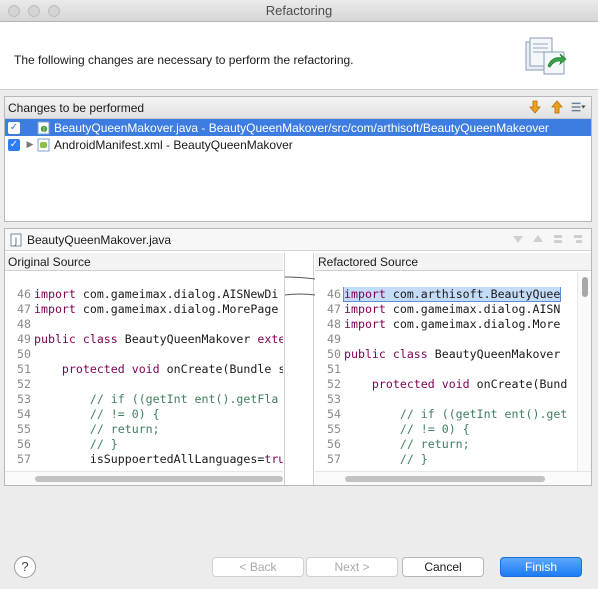 The width and height of the screenshot is (598, 589). I want to click on code-line: 49, so click(334, 339).